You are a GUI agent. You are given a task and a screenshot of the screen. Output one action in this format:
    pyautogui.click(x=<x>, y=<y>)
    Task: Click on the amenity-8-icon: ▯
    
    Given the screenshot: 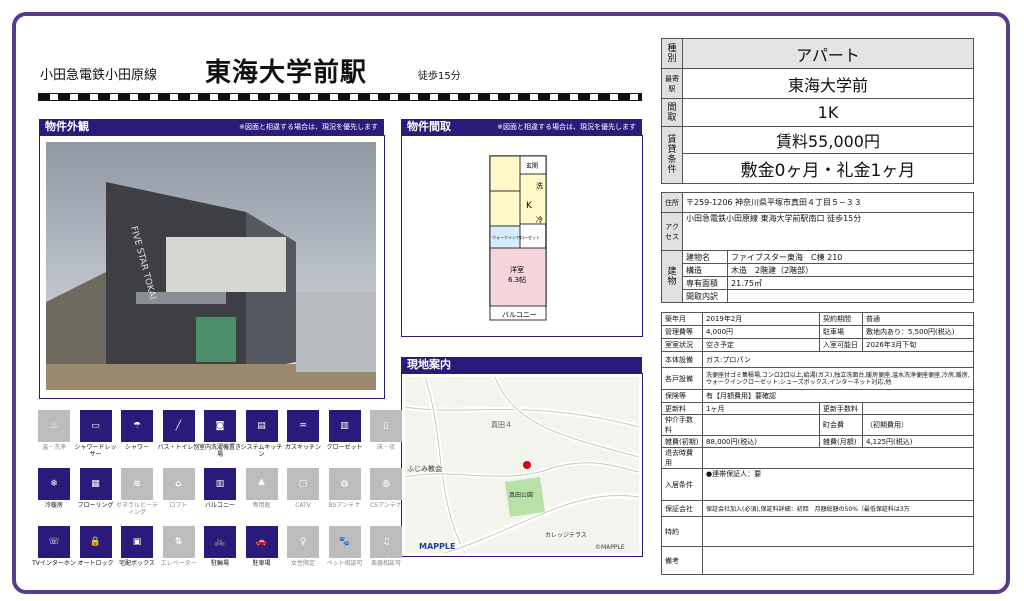 What is the action you would take?
    pyautogui.click(x=386, y=426)
    